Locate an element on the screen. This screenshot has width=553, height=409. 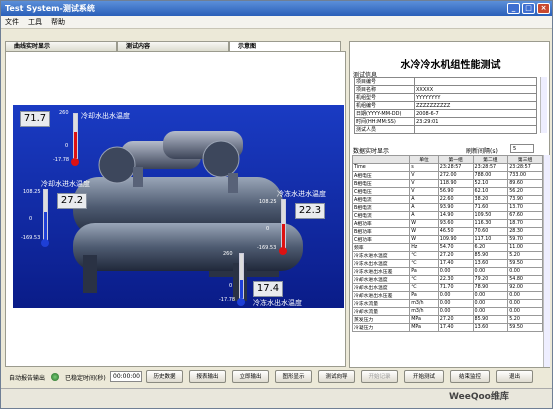
info-value: 2008-6-7 is located at coordinates (475, 113).